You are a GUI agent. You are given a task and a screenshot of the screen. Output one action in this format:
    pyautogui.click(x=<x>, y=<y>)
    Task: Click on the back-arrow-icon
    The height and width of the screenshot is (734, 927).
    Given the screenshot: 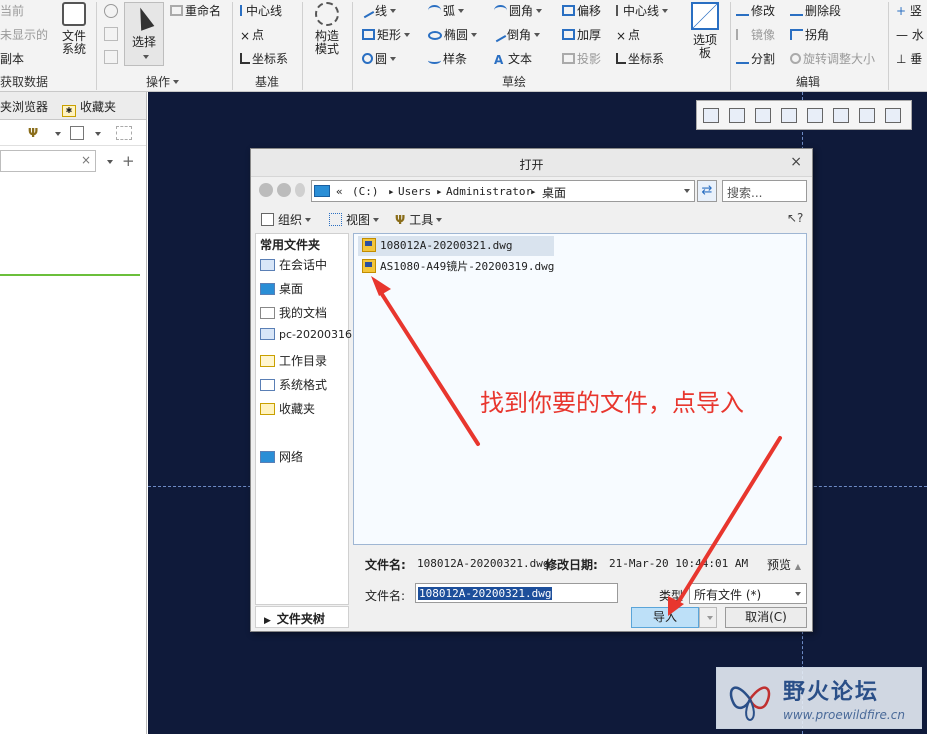 What is the action you would take?
    pyautogui.click(x=266, y=190)
    